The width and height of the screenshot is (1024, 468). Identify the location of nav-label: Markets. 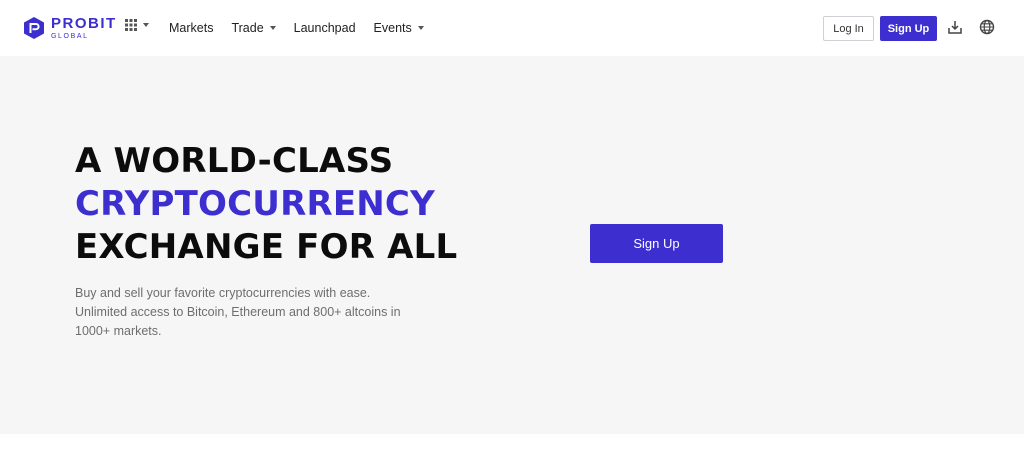
(191, 28).